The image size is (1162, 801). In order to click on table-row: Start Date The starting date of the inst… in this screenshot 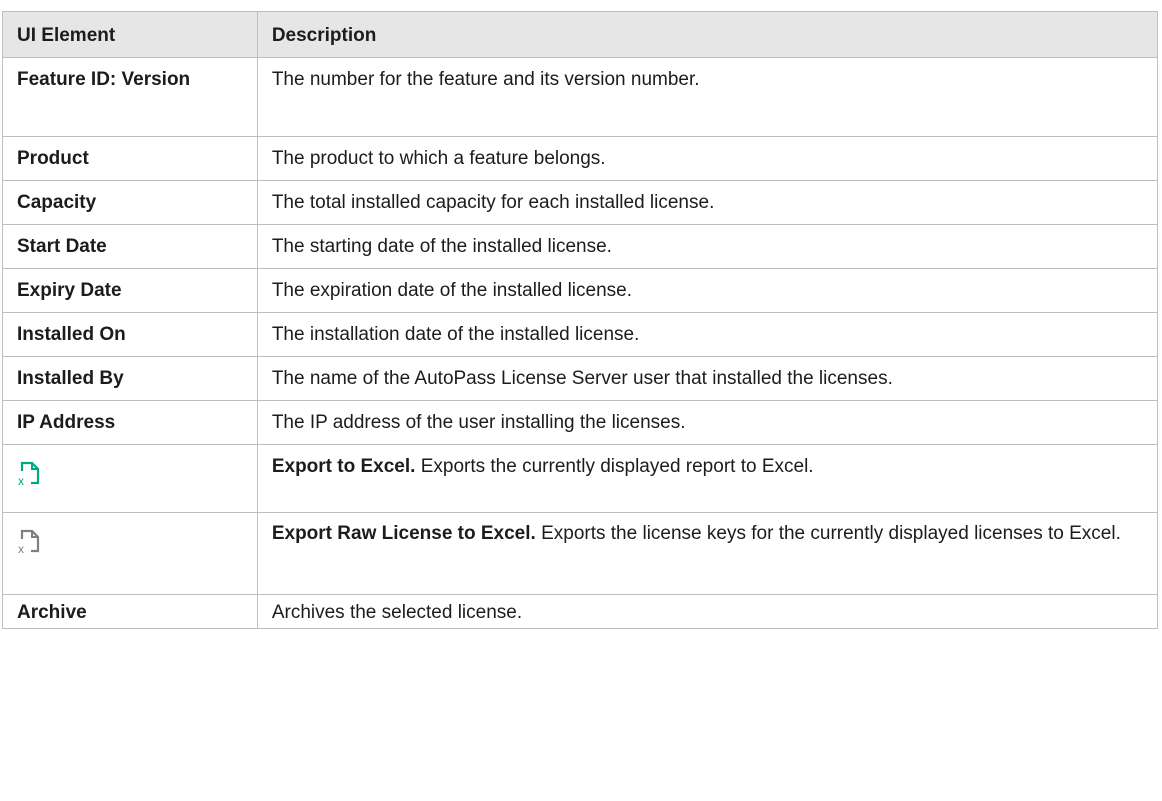, I will do `click(580, 246)`.